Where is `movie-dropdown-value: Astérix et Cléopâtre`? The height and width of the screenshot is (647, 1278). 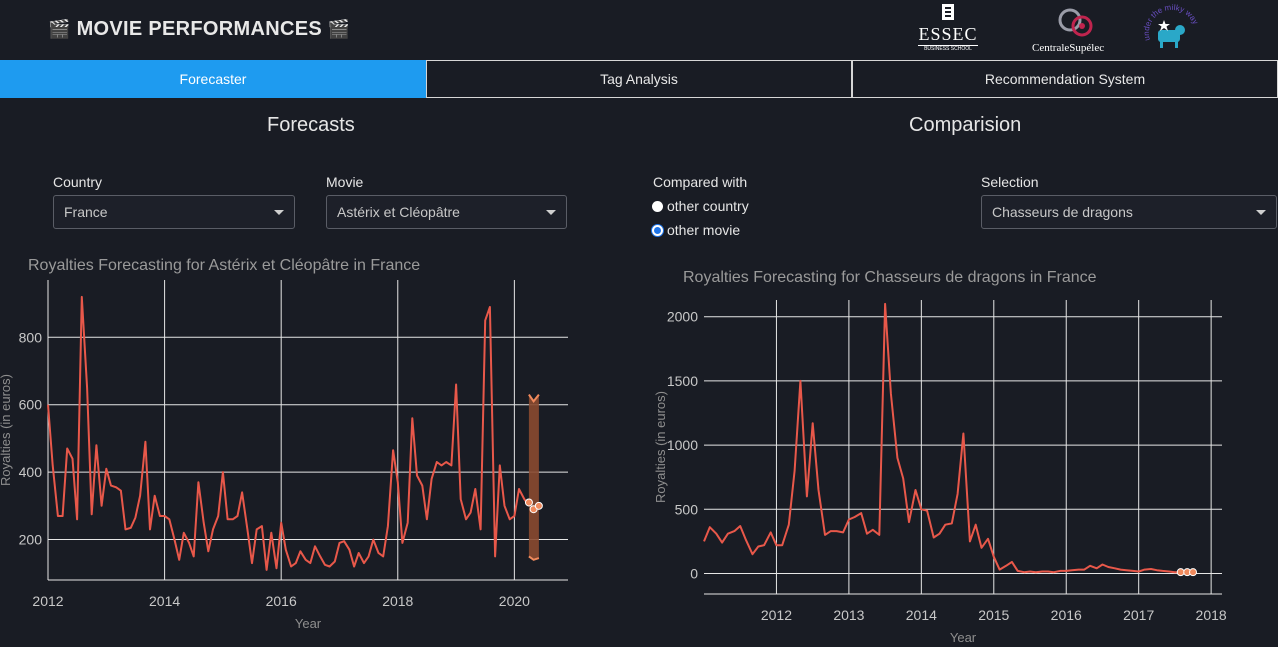 movie-dropdown-value: Astérix et Cléopâtre is located at coordinates (398, 212).